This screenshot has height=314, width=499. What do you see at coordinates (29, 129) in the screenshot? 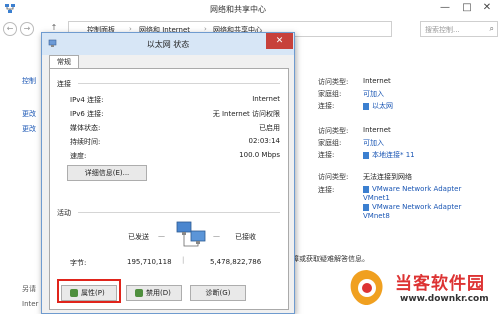
I see `sidebar-item-change-2: 更改` at bounding box center [29, 129].